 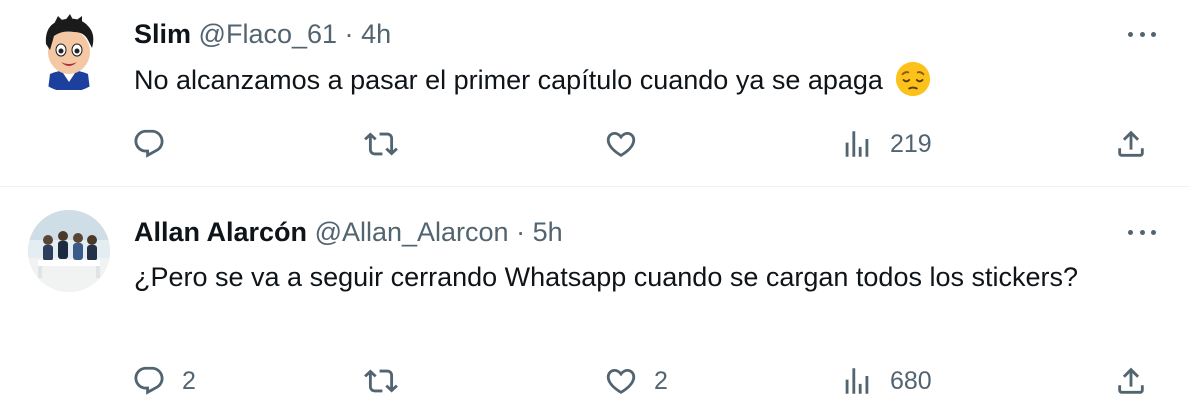 What do you see at coordinates (886, 144) in the screenshot?
I see `views-button: 219` at bounding box center [886, 144].